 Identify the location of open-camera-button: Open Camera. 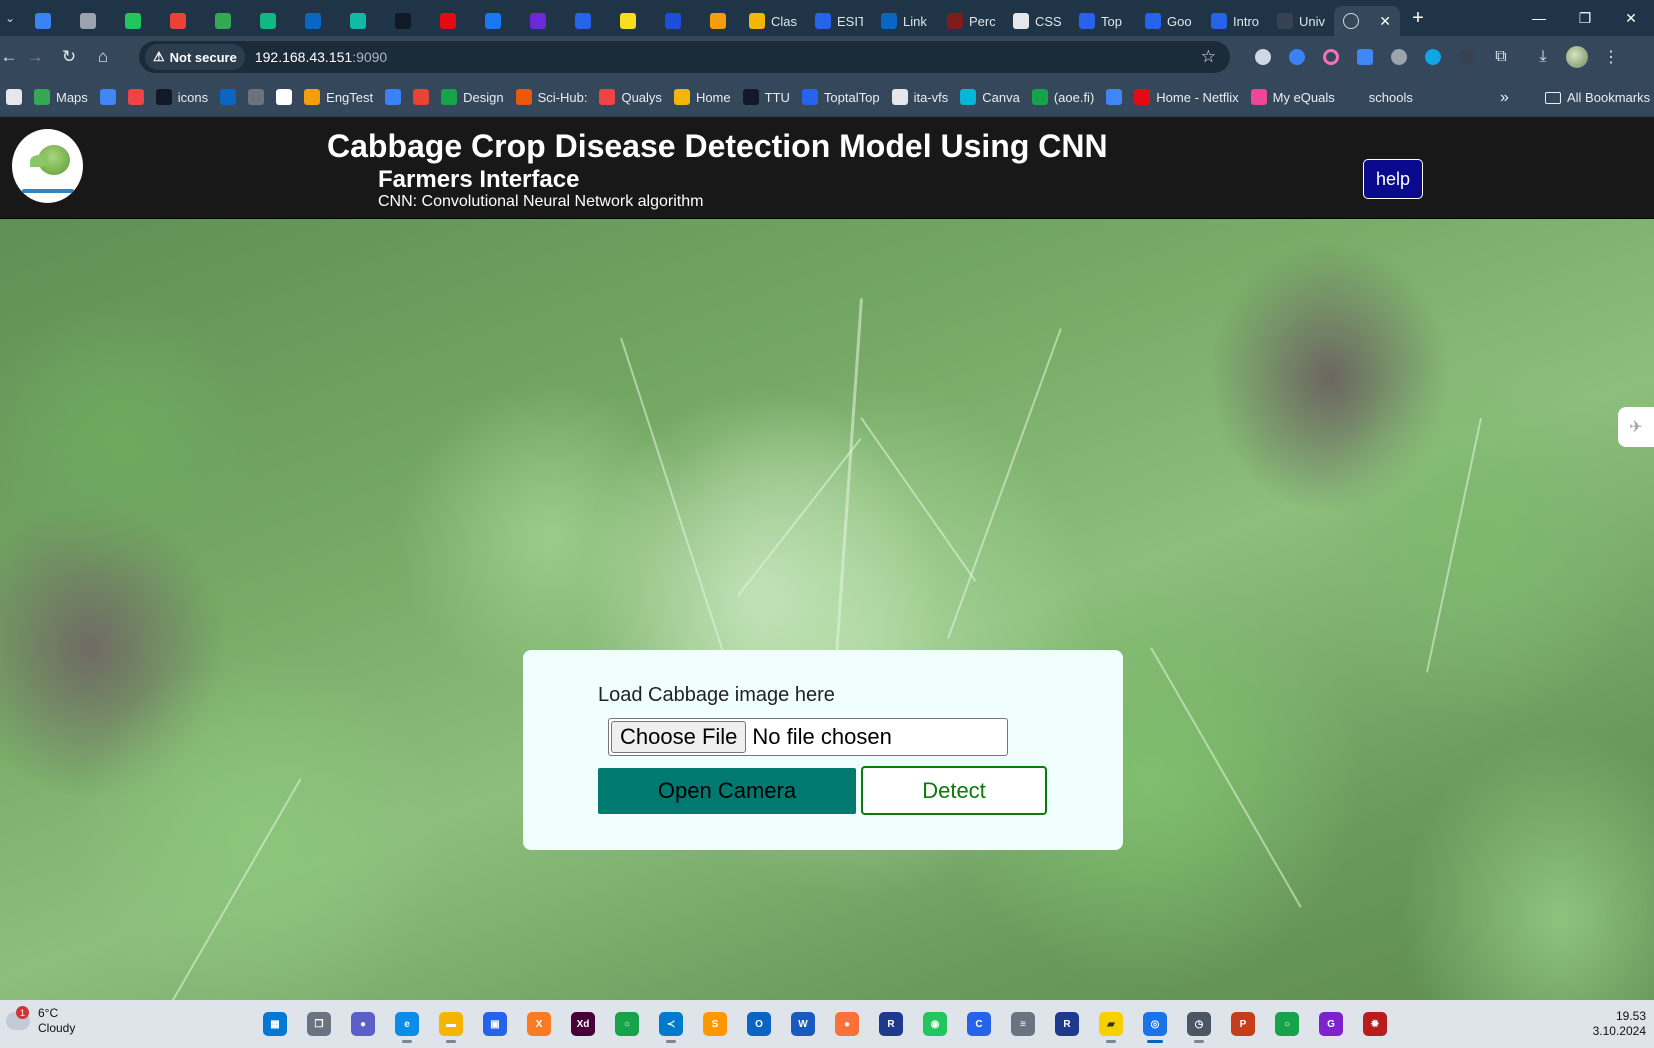
(727, 791).